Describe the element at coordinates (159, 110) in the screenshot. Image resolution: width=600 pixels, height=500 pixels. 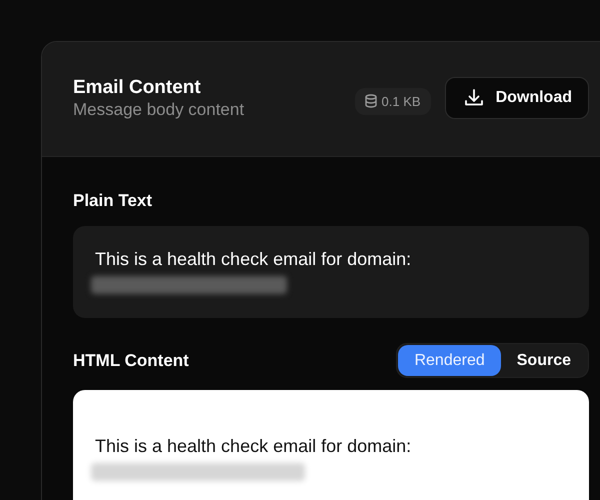
I see `card-subtitle: Message body content` at that location.